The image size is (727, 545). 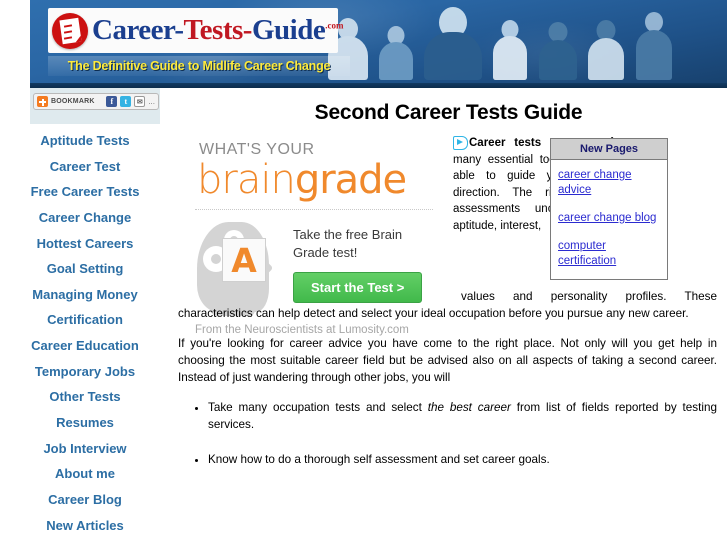 What do you see at coordinates (85, 295) in the screenshot?
I see `sidebar-item-managing-money: Managing Money` at bounding box center [85, 295].